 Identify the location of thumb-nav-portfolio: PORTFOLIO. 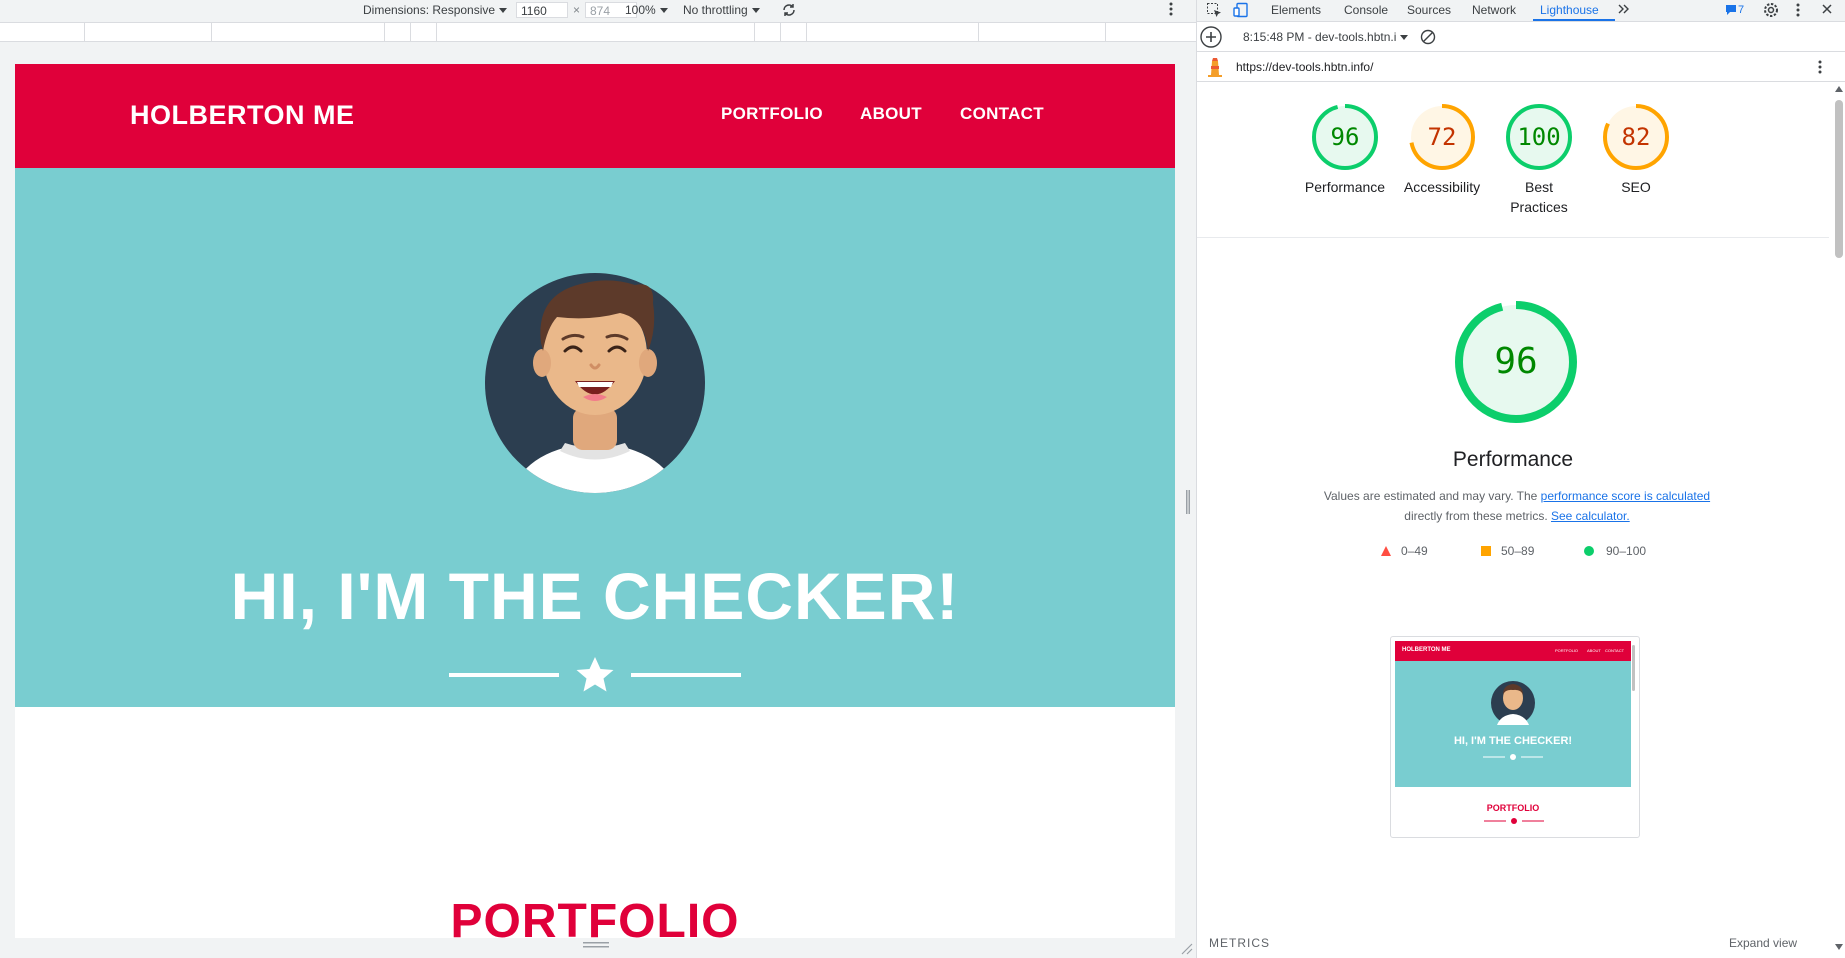
(1567, 650).